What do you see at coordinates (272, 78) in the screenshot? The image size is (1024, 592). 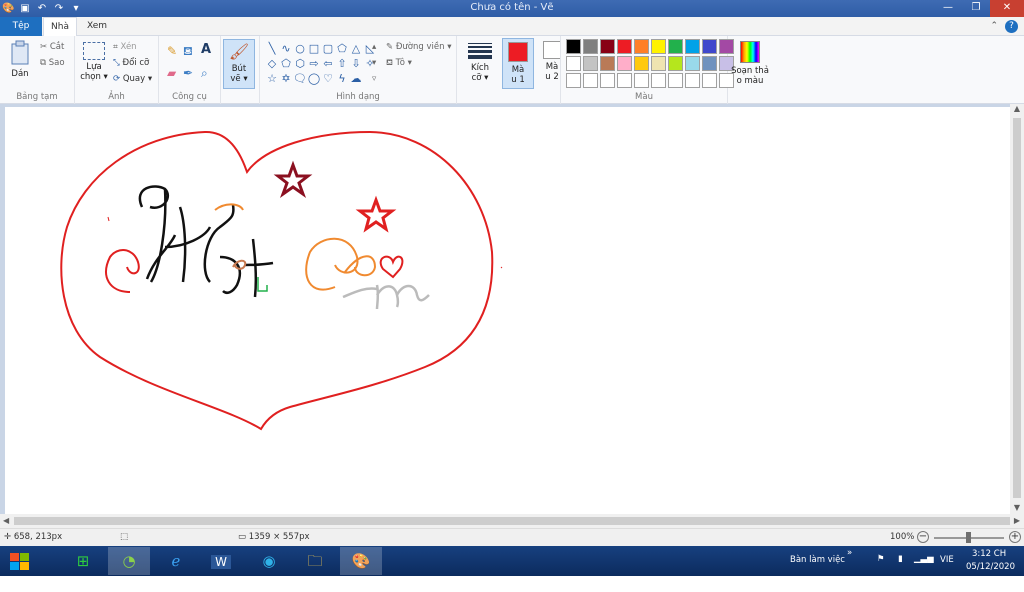 I see `five-point-star-shape-icon: ☆` at bounding box center [272, 78].